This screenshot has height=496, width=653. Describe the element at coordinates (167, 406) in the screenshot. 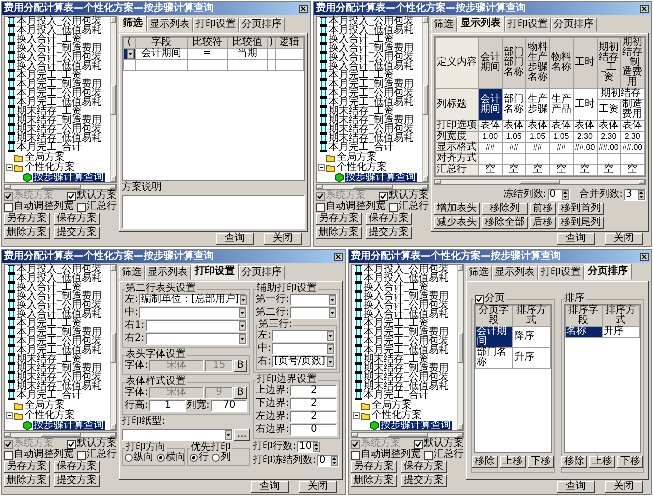

I see `text-field: 1` at that location.